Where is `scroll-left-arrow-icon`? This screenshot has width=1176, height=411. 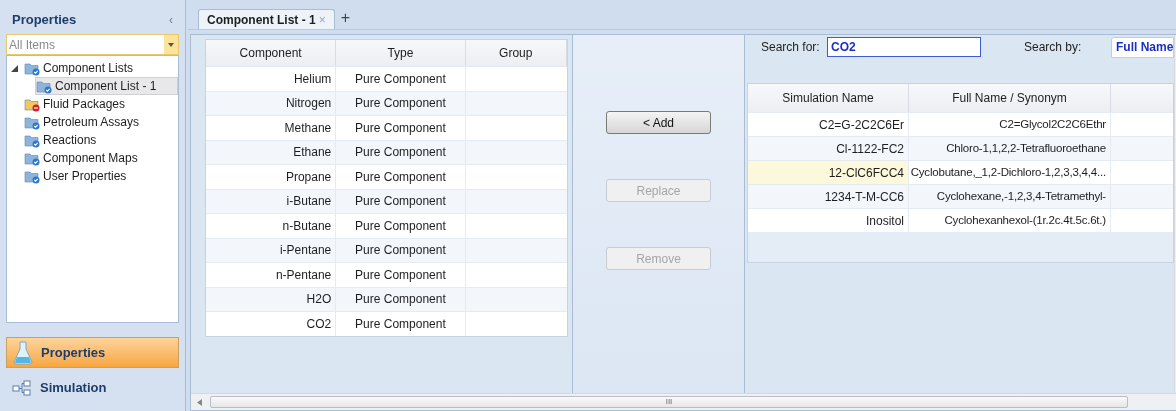 scroll-left-arrow-icon is located at coordinates (199, 402).